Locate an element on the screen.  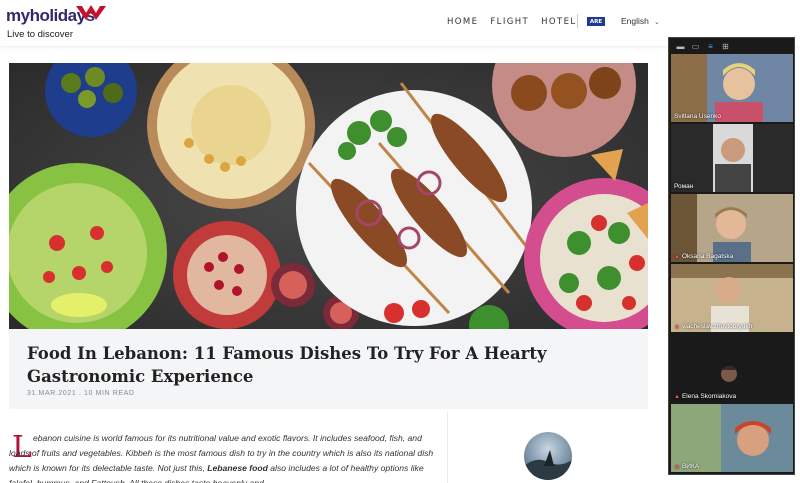
participant-tile: Svitlana Usenko is located at coordinates (732, 88).